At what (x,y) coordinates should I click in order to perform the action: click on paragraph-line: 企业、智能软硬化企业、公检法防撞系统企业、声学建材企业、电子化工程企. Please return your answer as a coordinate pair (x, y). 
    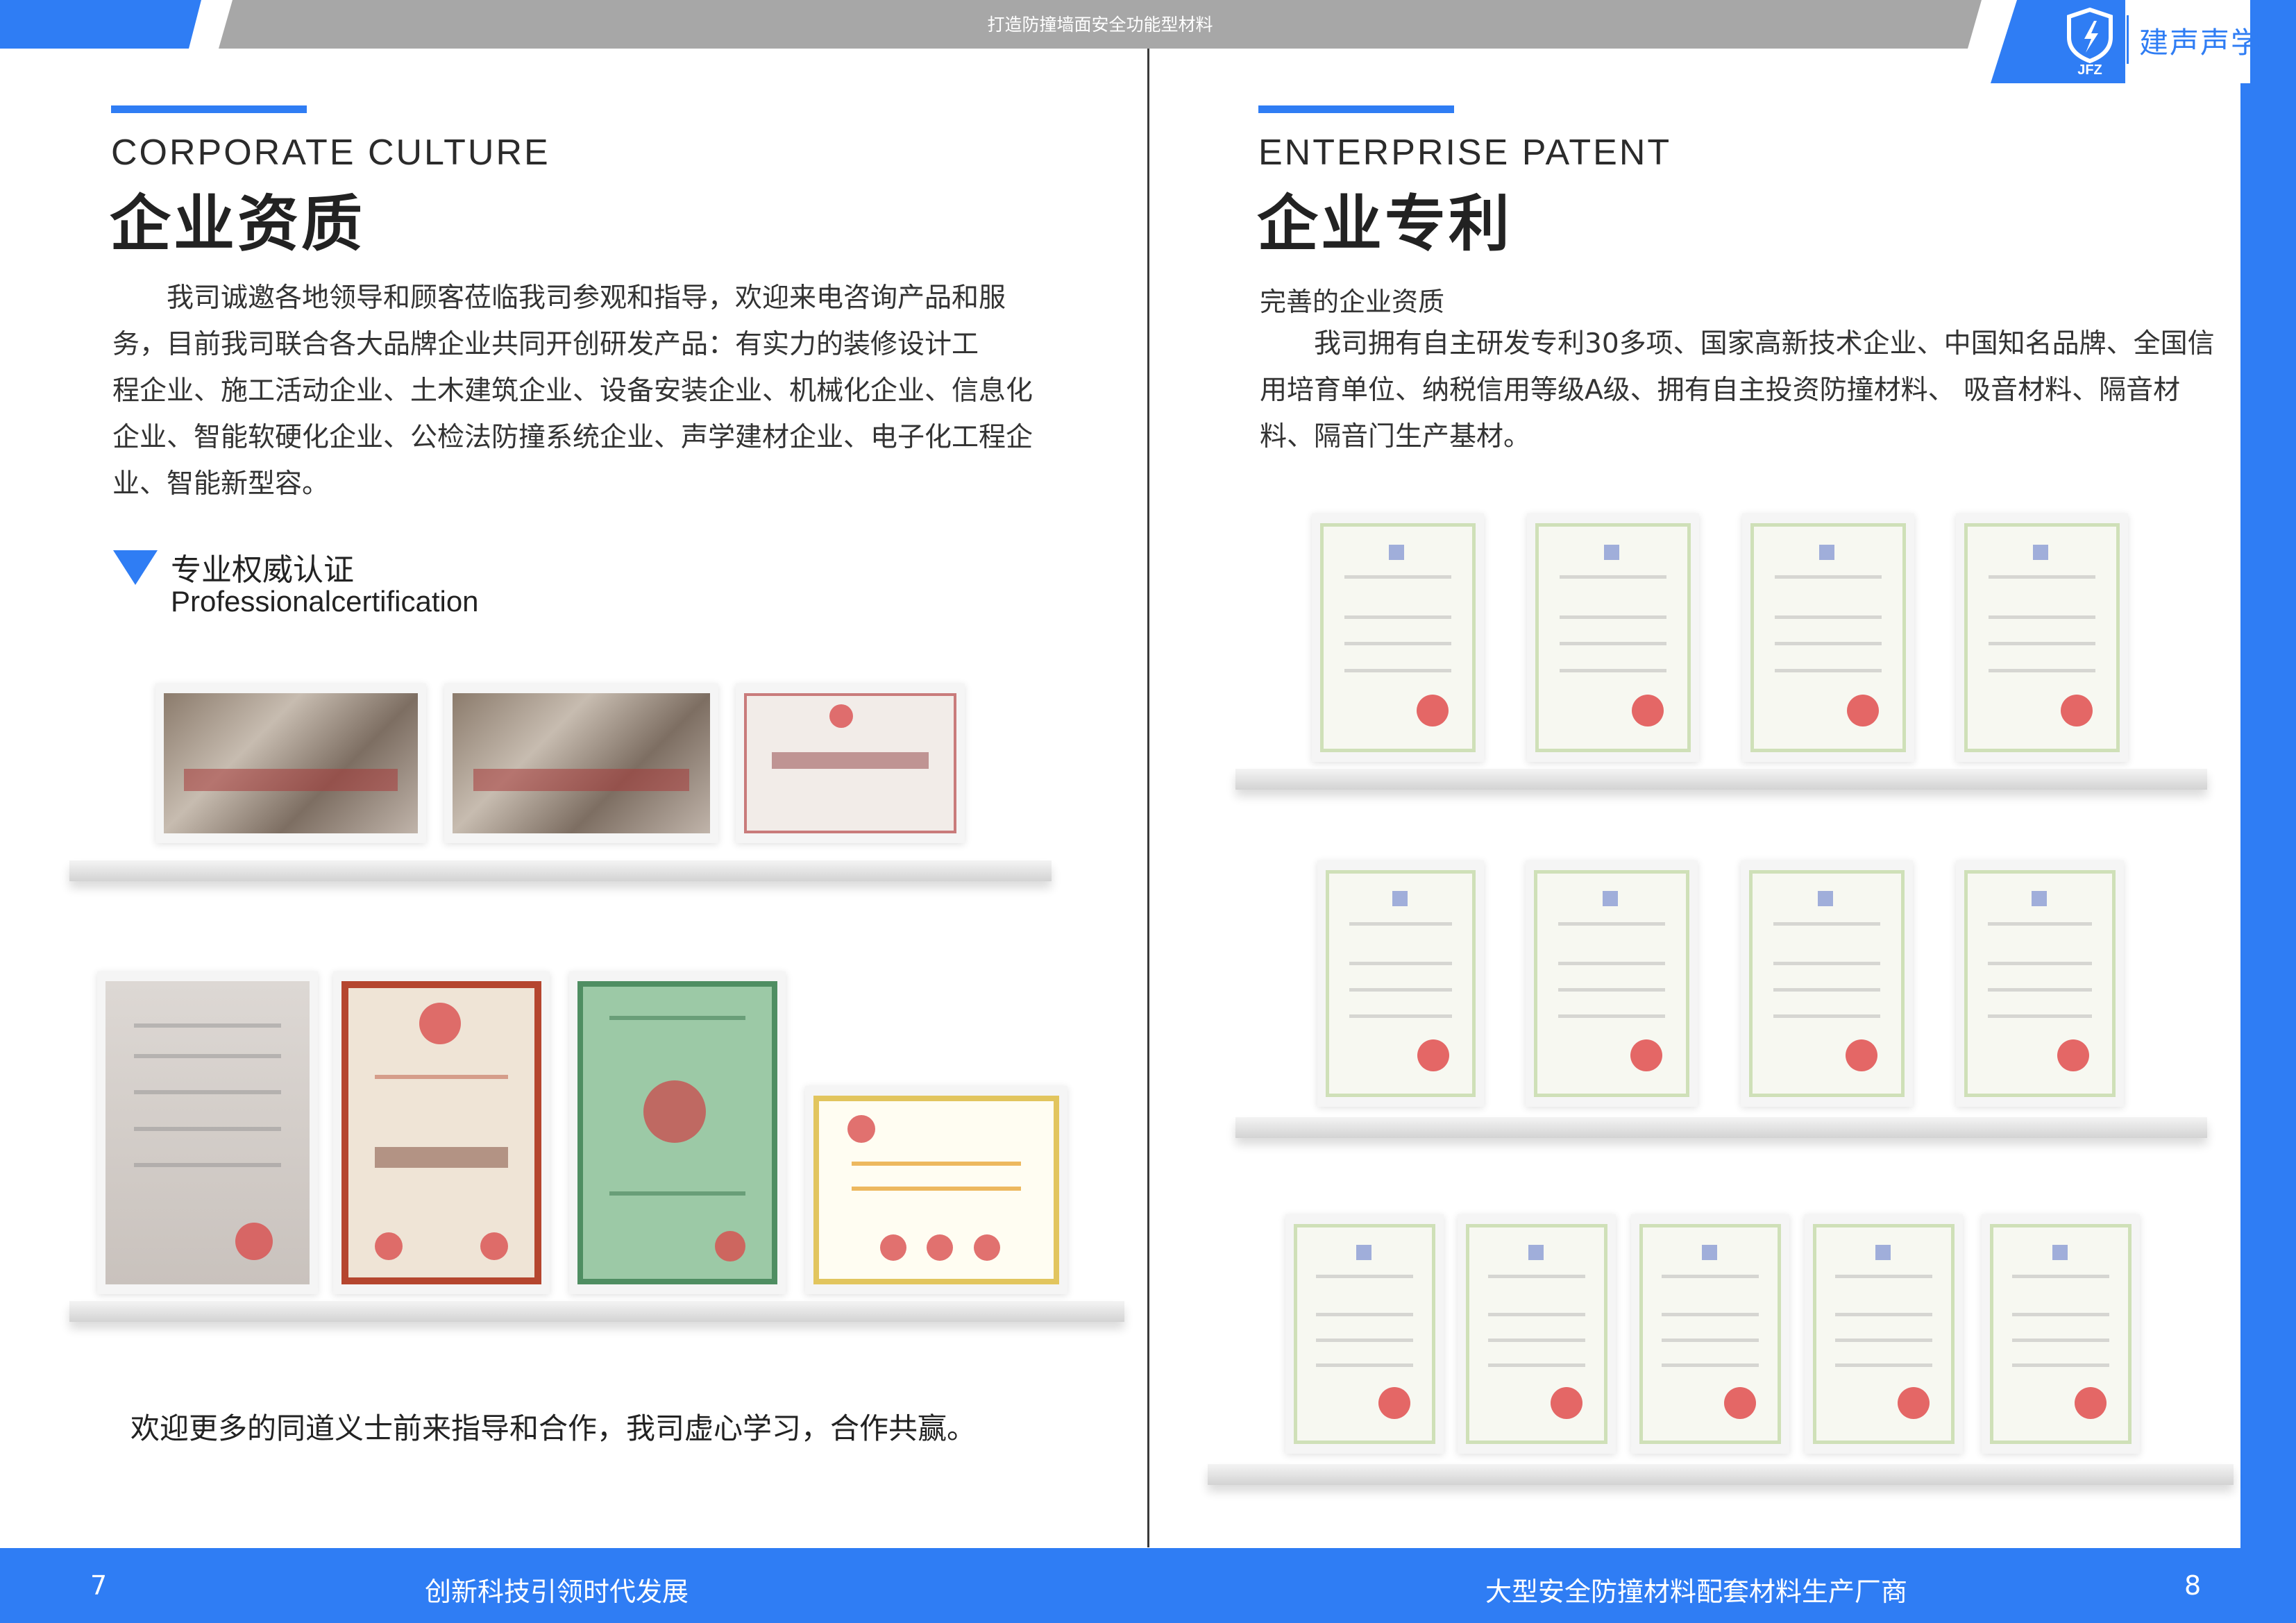
    Looking at the image, I should click on (573, 437).